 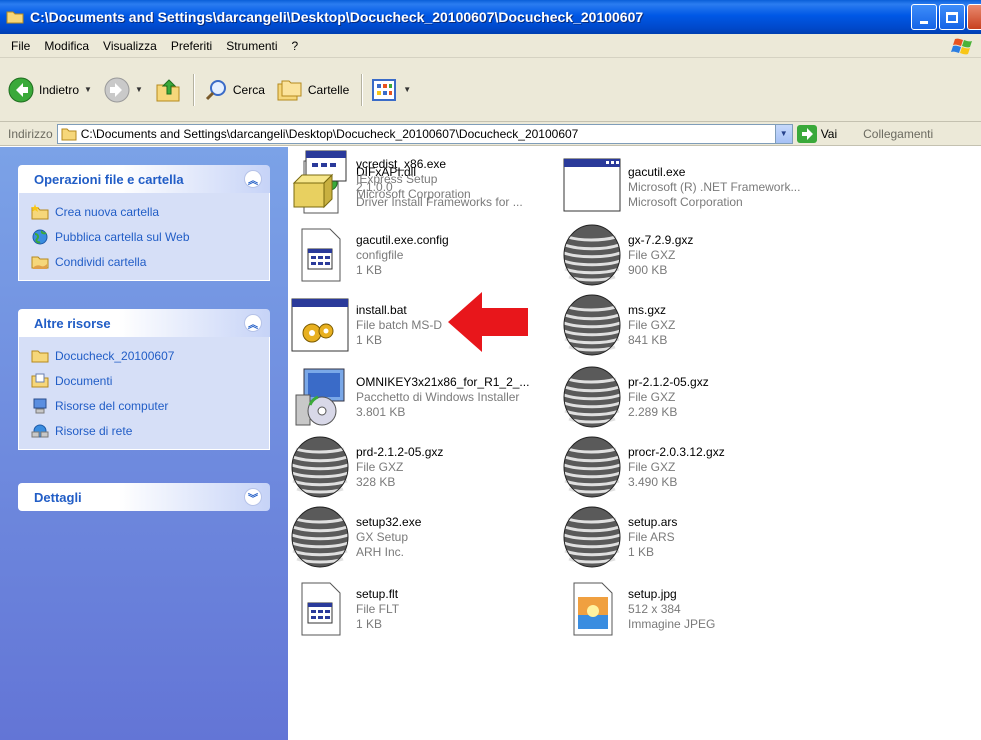 What do you see at coordinates (697, 470) in the screenshot?
I see `file-item: procr-2.0.3.12.gxz File GXZ 3.490 KB` at bounding box center [697, 470].